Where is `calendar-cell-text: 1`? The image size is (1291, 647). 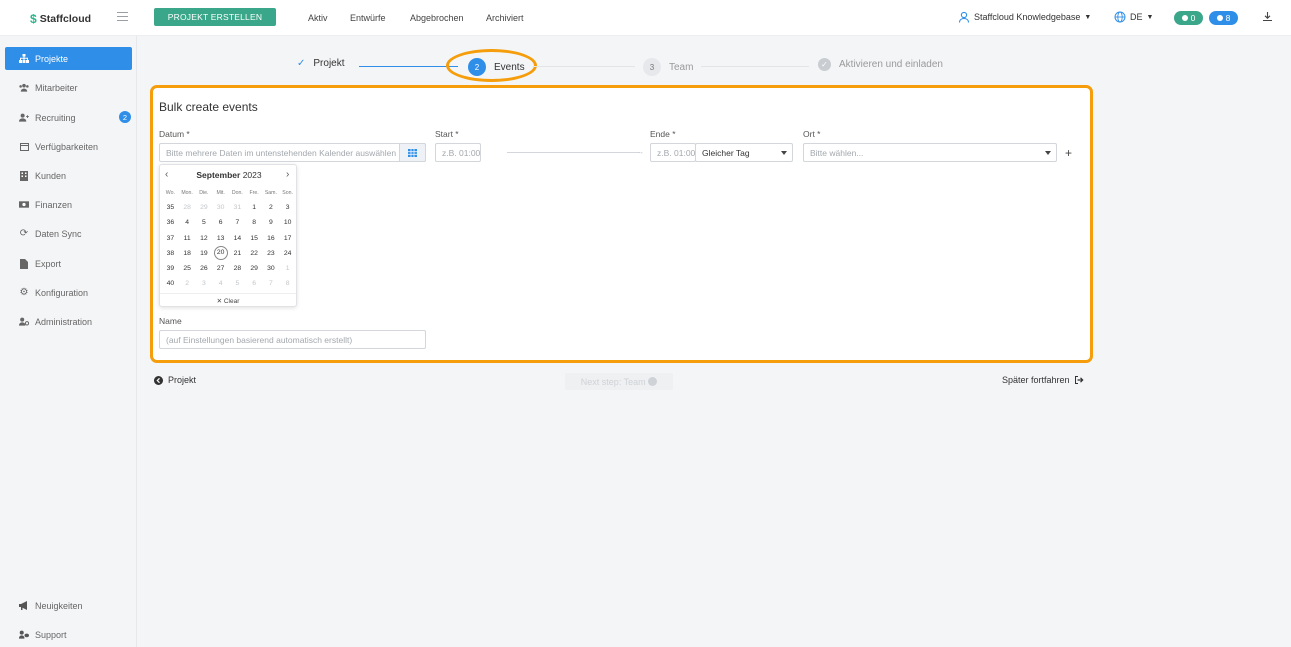 calendar-cell-text: 1 is located at coordinates (254, 208).